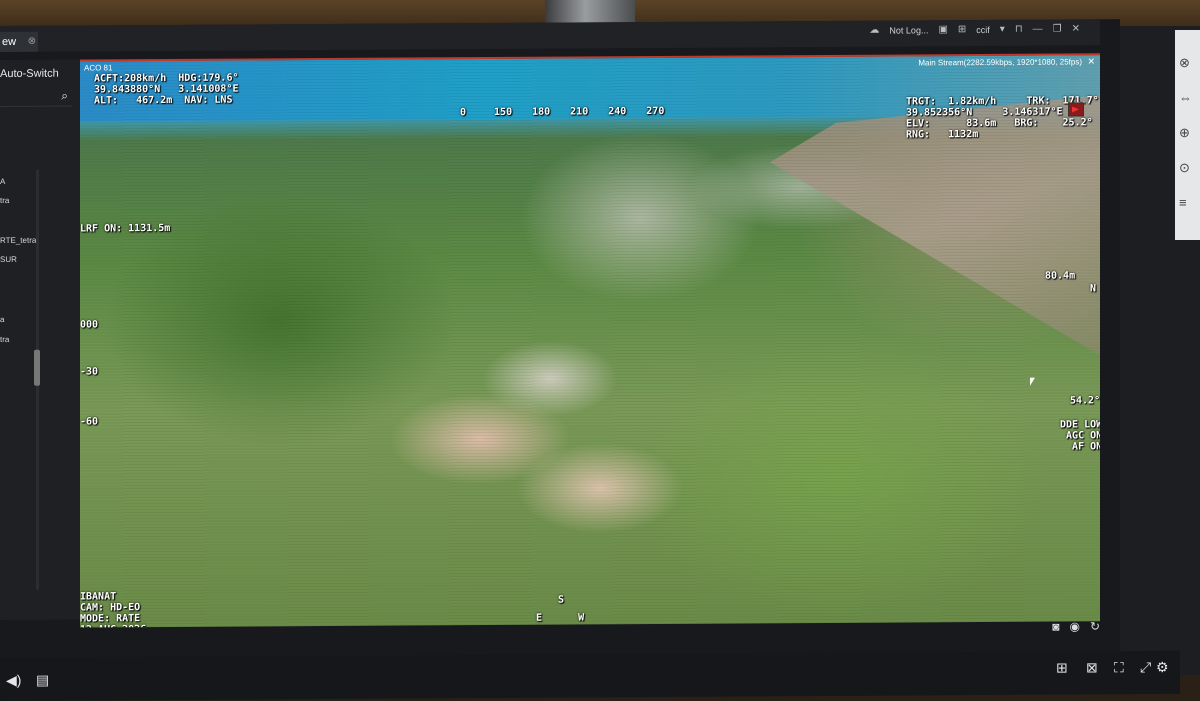 The height and width of the screenshot is (701, 1200). What do you see at coordinates (1162, 667) in the screenshot?
I see `settings-icon: ⚙` at bounding box center [1162, 667].